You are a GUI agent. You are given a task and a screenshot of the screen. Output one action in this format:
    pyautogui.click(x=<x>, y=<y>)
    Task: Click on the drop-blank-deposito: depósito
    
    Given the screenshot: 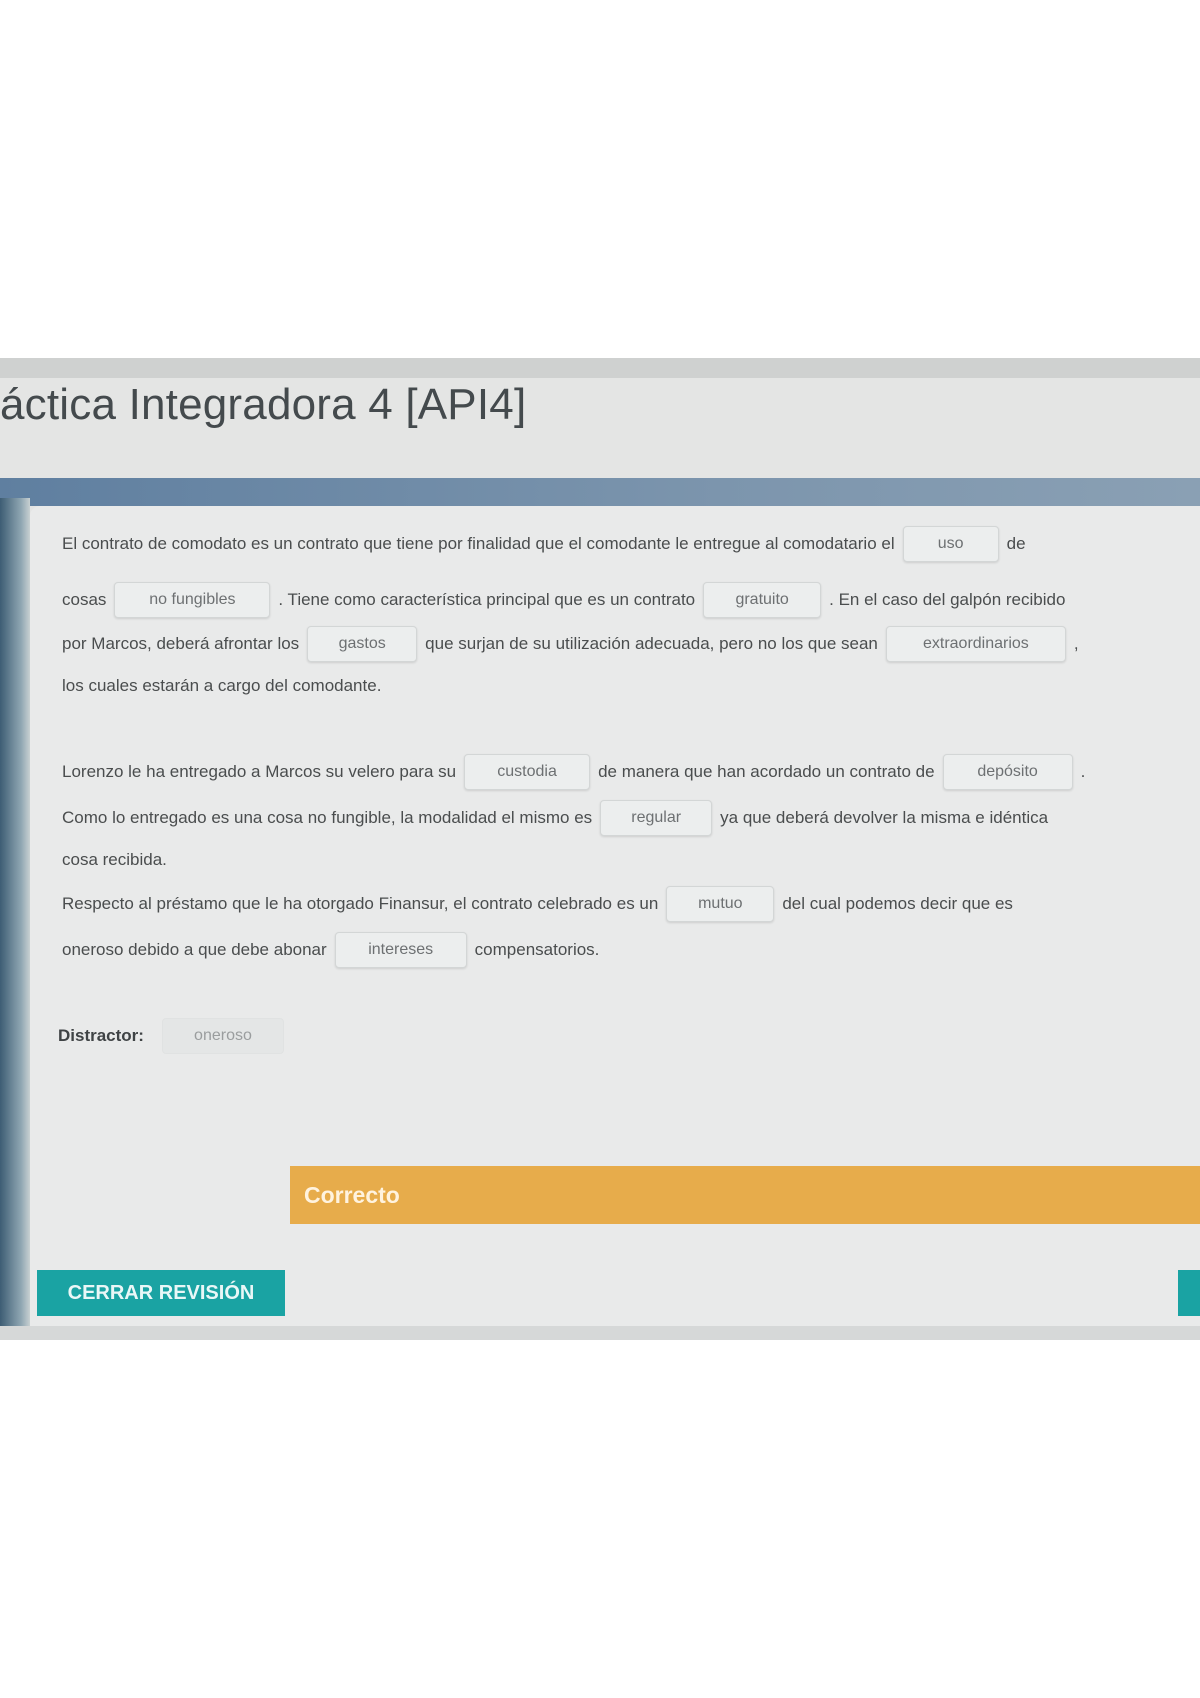 What is the action you would take?
    pyautogui.click(x=1007, y=772)
    